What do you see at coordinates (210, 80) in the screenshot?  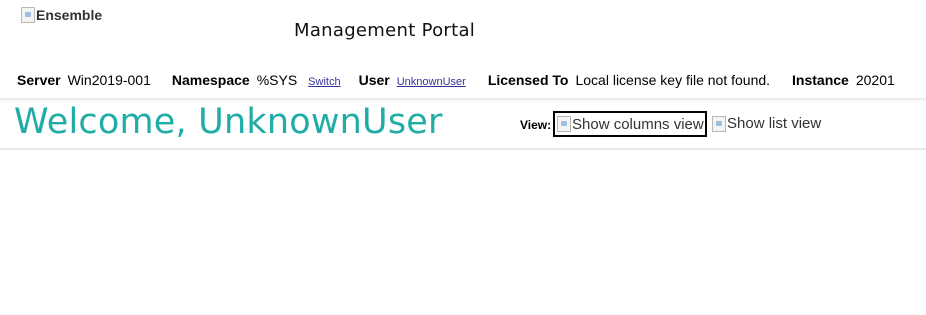 I see `namespace-label: Namespace` at bounding box center [210, 80].